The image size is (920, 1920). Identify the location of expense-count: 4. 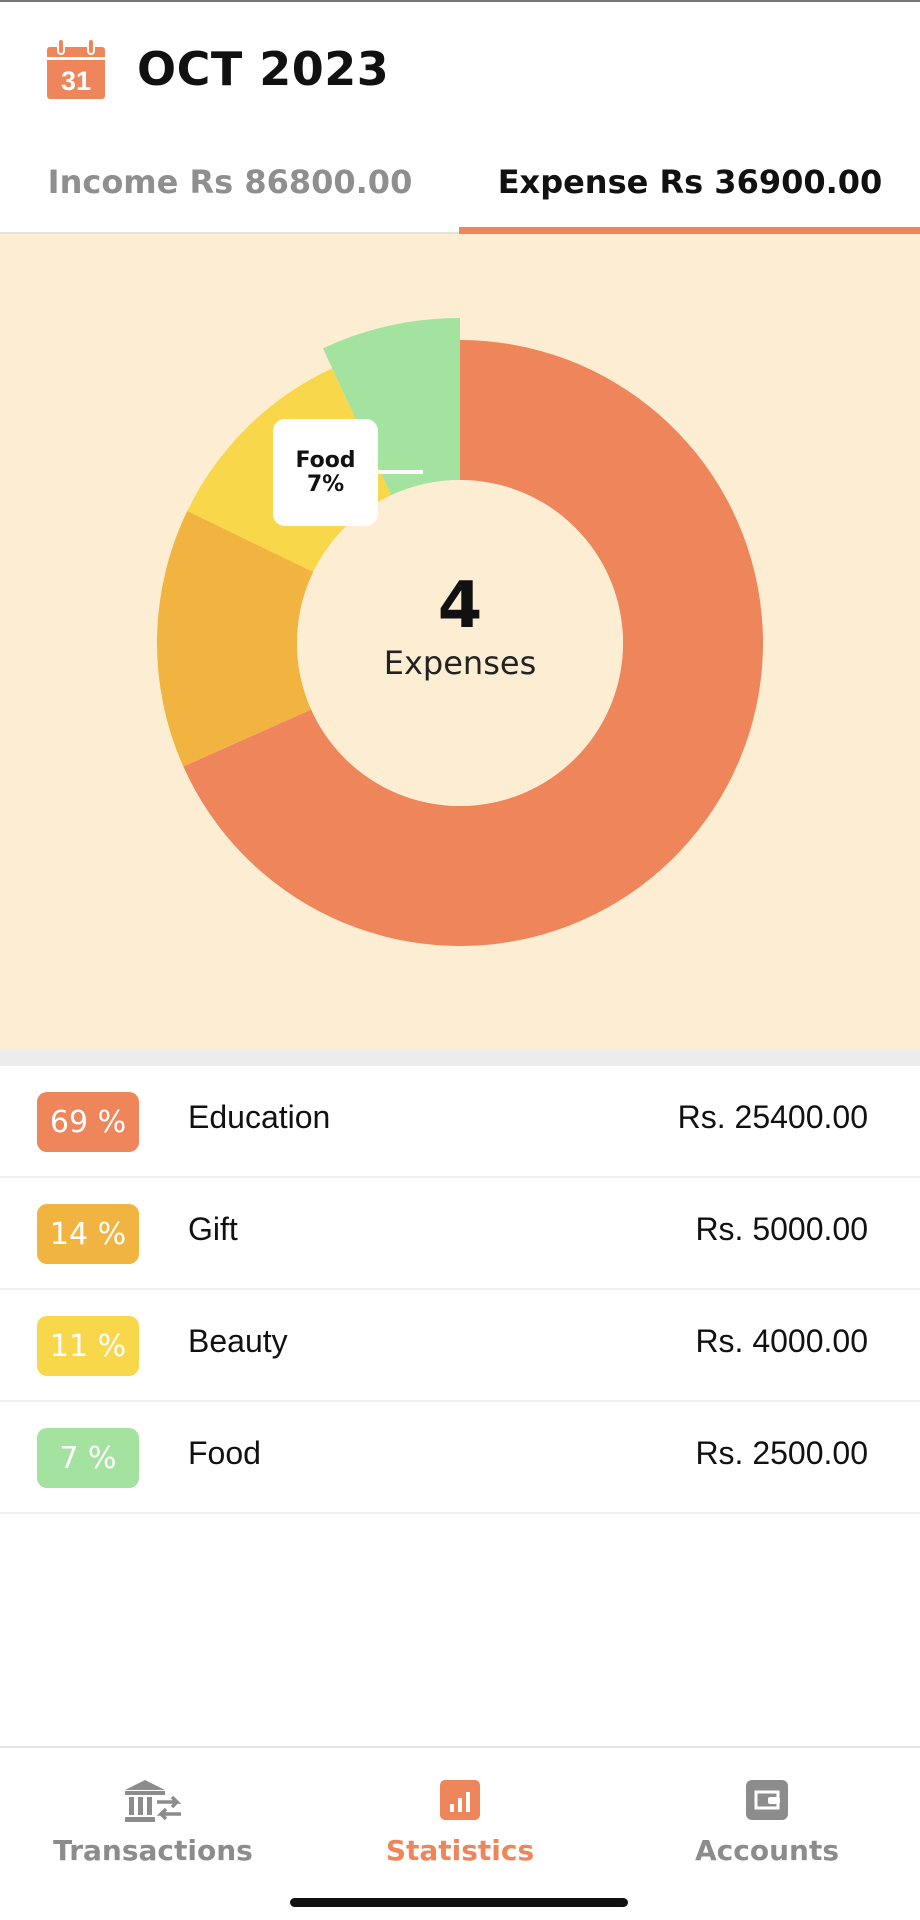
(460, 606).